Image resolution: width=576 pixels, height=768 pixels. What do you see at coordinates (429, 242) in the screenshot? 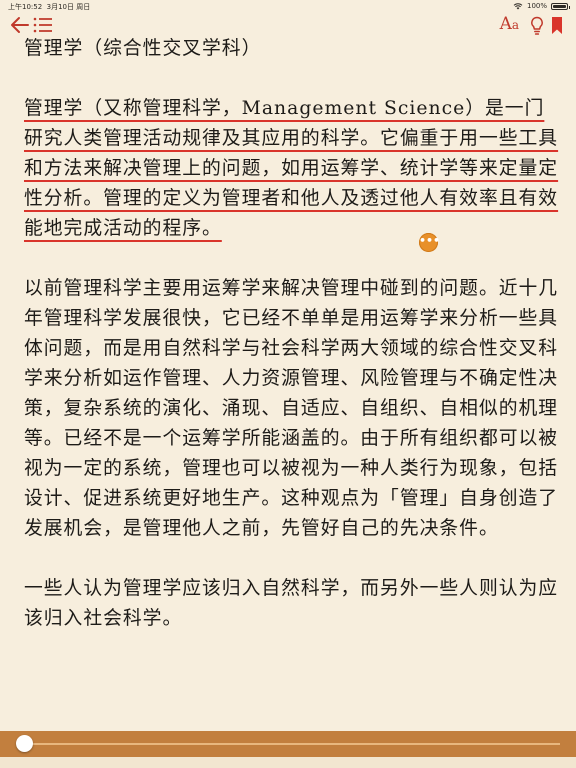
I see `note-badge-icon: •••` at bounding box center [429, 242].